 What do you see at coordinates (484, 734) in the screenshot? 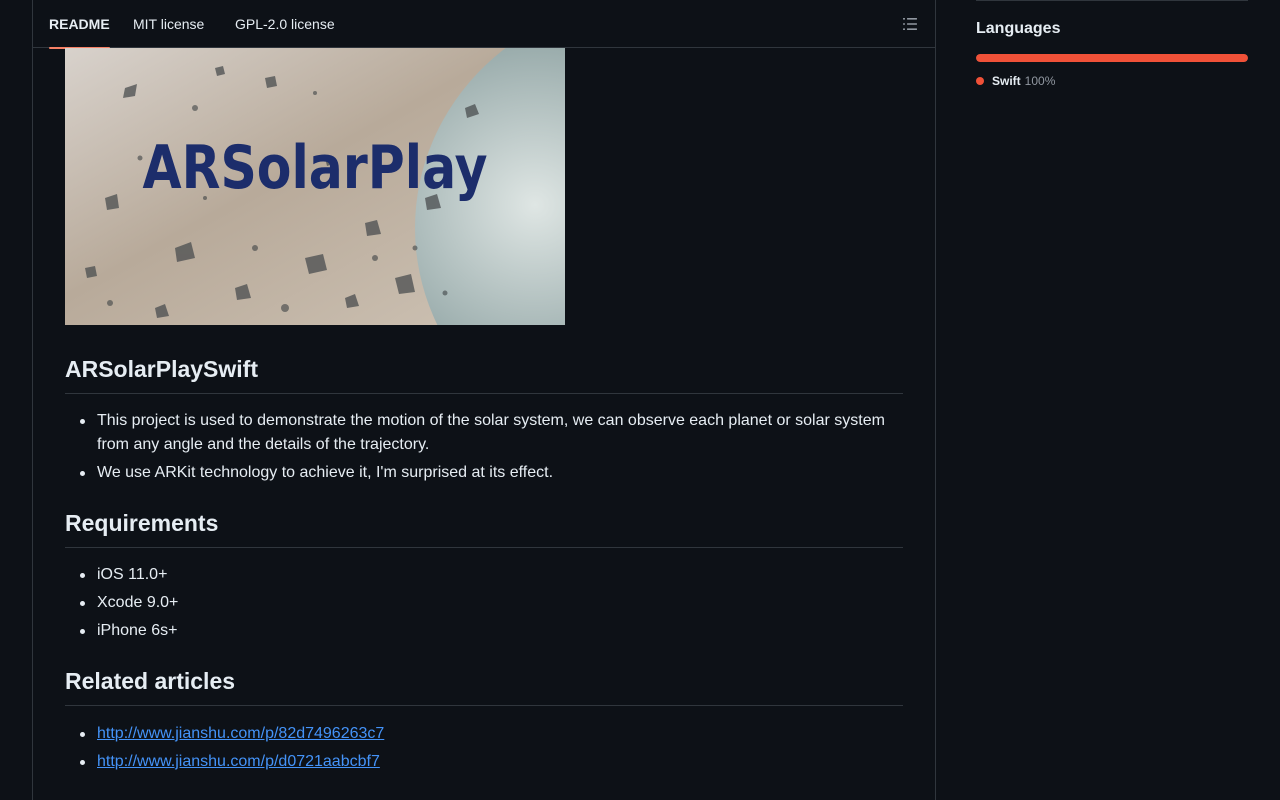
I see `list-item: http://www.jianshu.com/p/82d7496263c7` at bounding box center [484, 734].